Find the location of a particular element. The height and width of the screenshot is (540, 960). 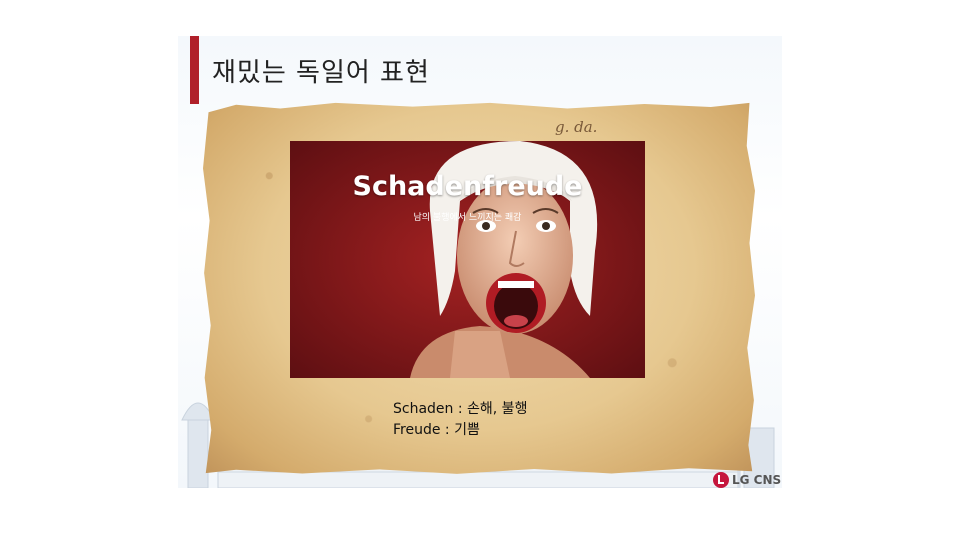

title-accent-bar is located at coordinates (194, 70).